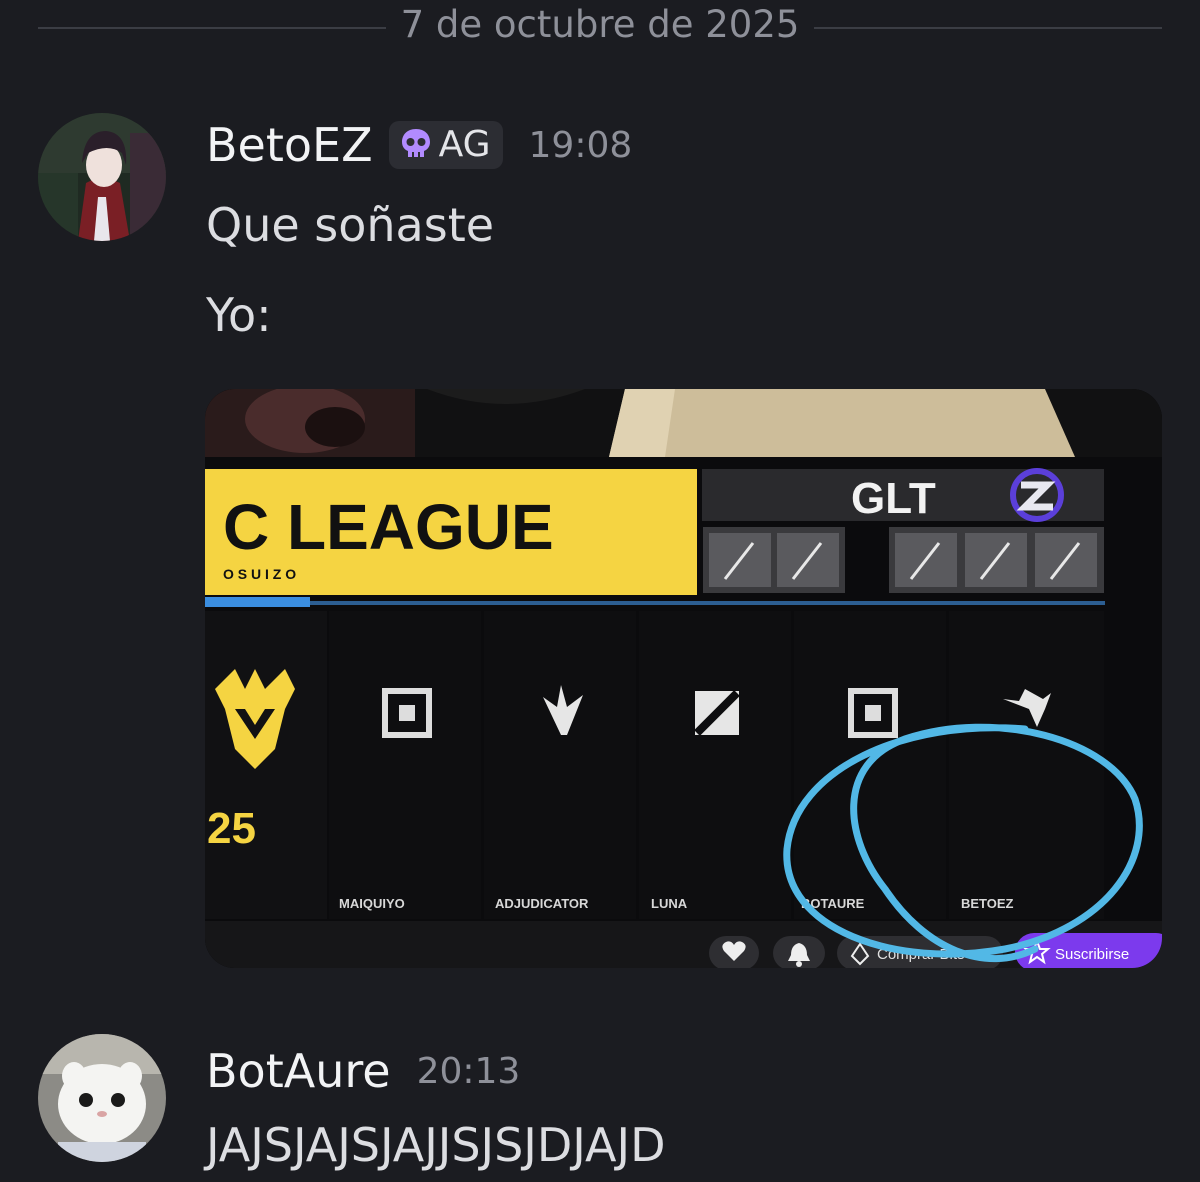 Image resolution: width=1200 pixels, height=1182 pixels. I want to click on heart-button, so click(734, 952).